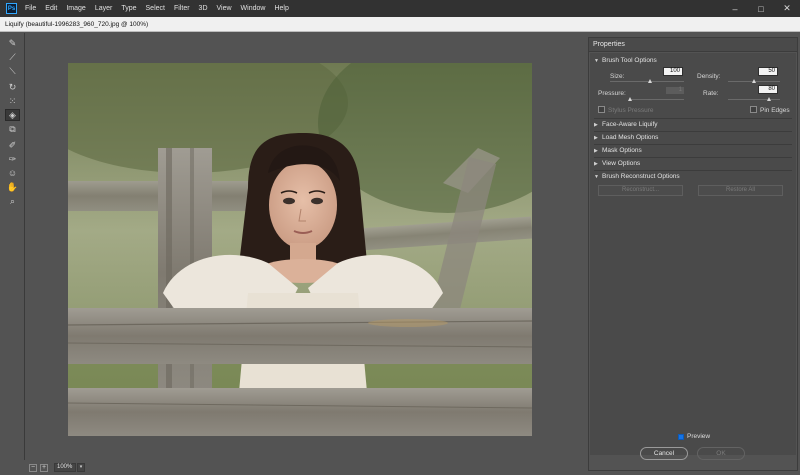 The height and width of the screenshot is (475, 800). I want to click on window-controls: – □ ✕, so click(761, 8).